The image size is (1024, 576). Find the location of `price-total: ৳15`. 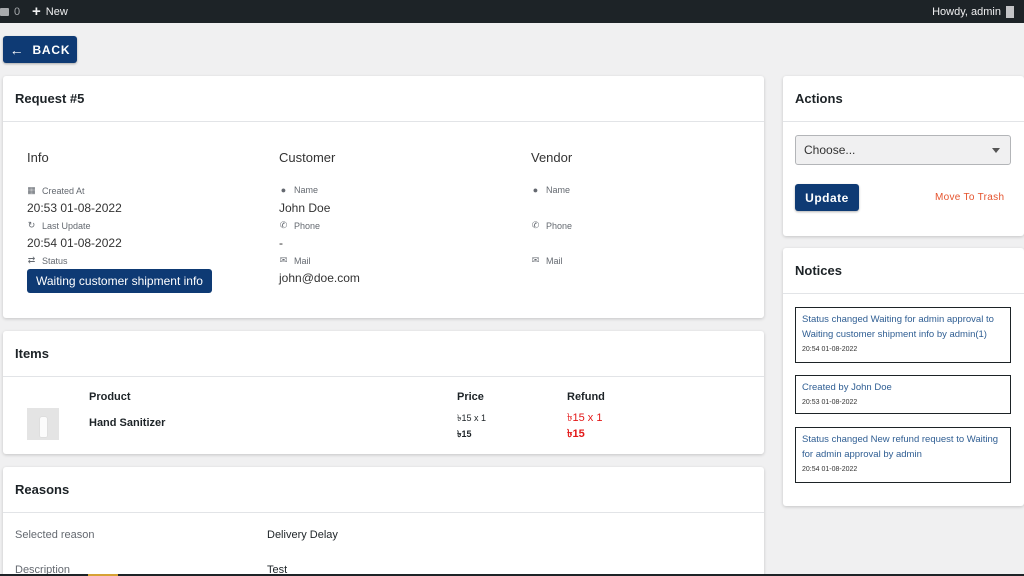

price-total: ৳15 is located at coordinates (464, 434).